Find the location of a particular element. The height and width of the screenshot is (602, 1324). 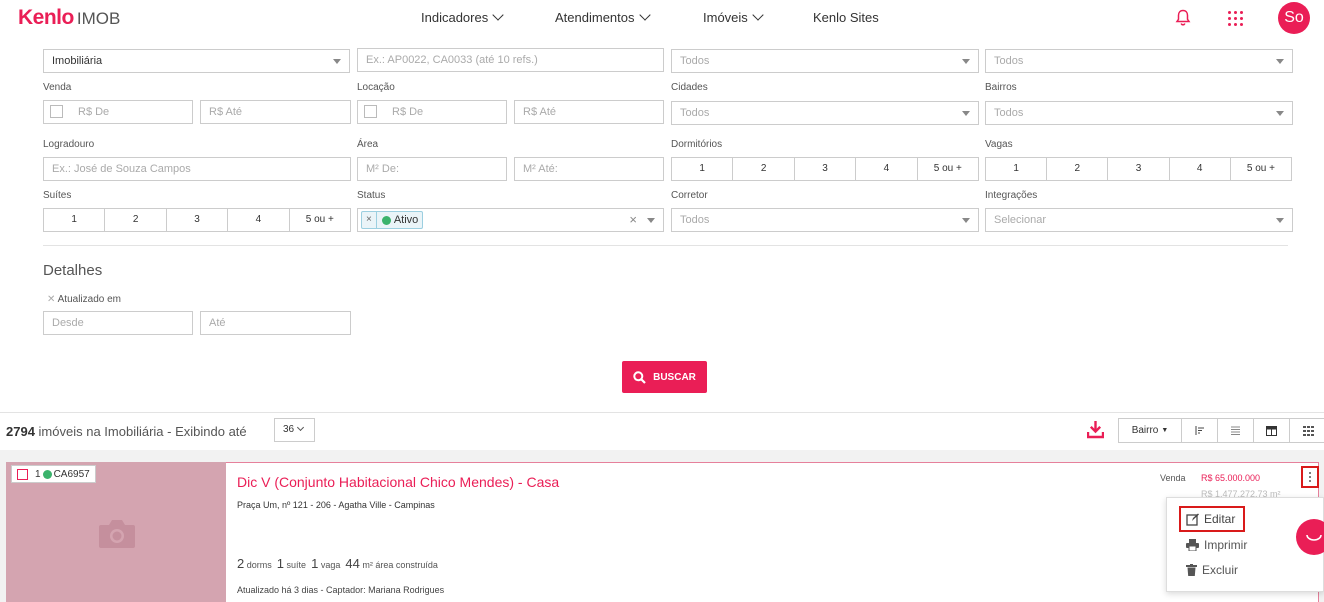

suites-option-5plus: 5 ou + is located at coordinates (320, 220).